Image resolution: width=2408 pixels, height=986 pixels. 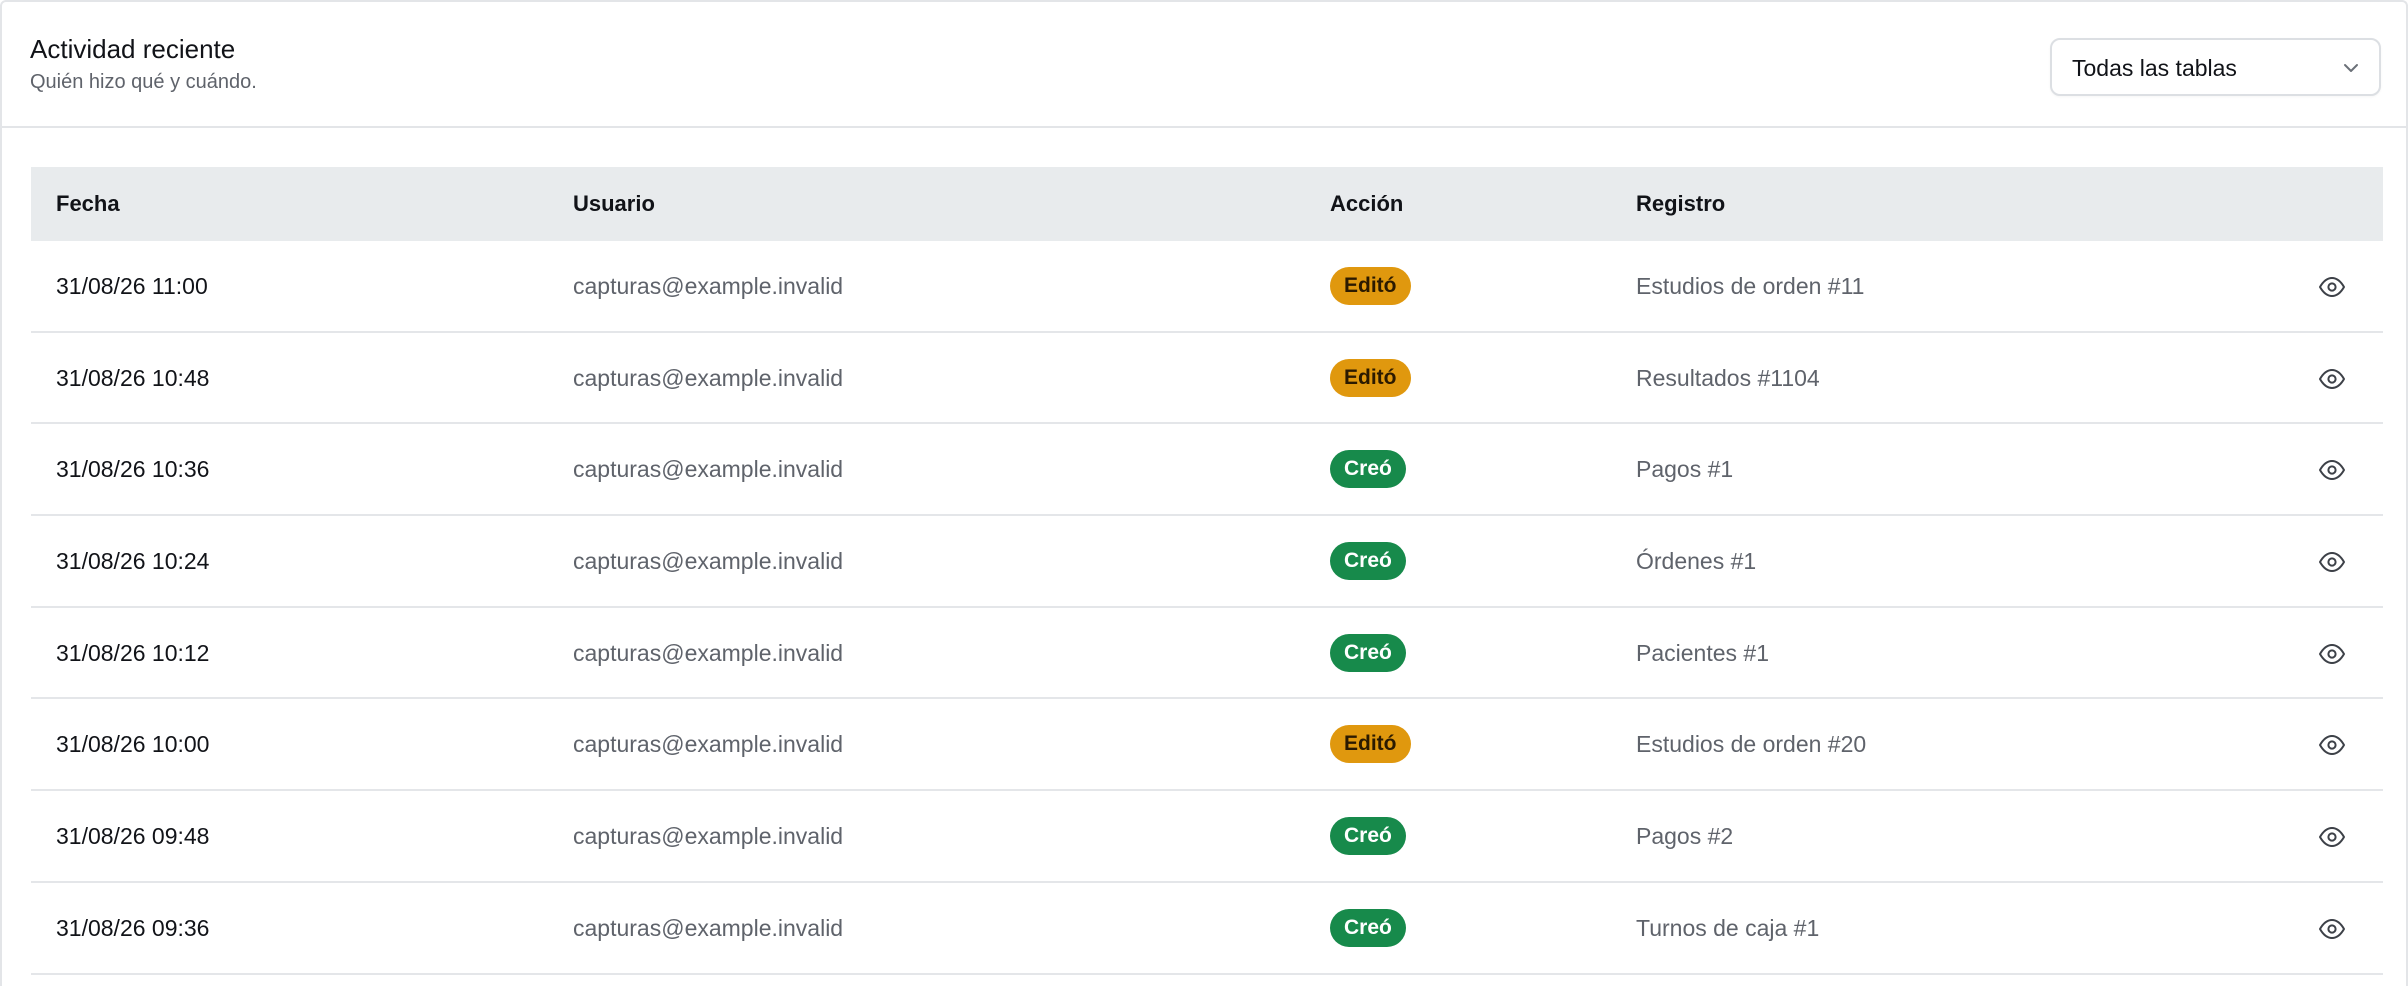 What do you see at coordinates (1750, 286) in the screenshot?
I see `row-record: Estudios de orden #11` at bounding box center [1750, 286].